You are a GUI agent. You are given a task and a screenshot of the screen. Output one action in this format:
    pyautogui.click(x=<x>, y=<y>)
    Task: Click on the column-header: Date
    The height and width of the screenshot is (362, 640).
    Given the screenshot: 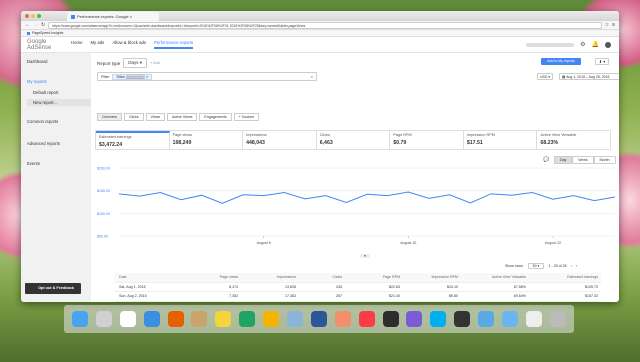 What is the action you would take?
    pyautogui.click(x=149, y=277)
    